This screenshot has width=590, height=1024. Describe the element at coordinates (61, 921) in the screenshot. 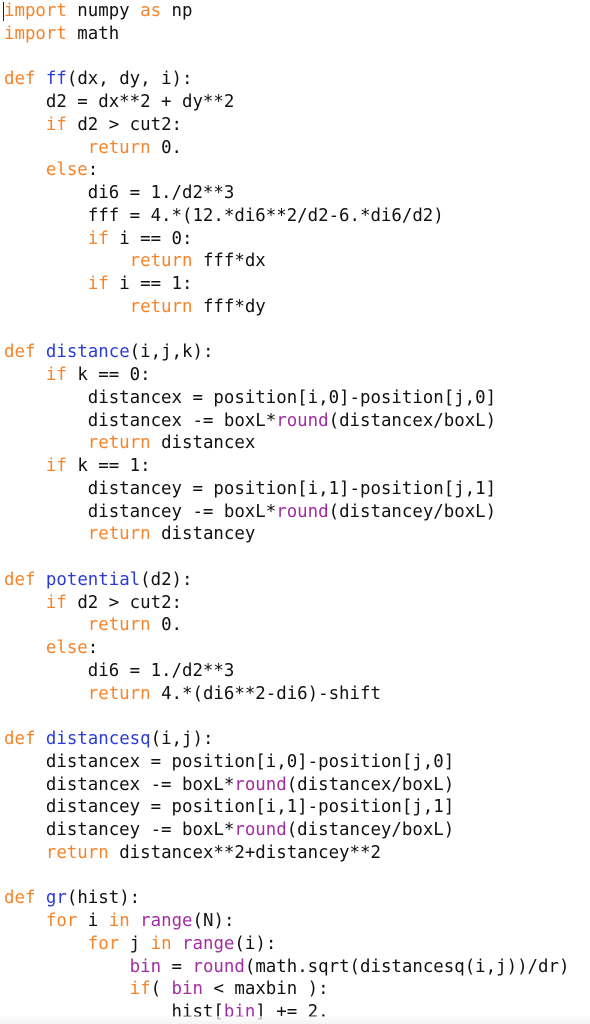

I see `keyword-token: for` at that location.